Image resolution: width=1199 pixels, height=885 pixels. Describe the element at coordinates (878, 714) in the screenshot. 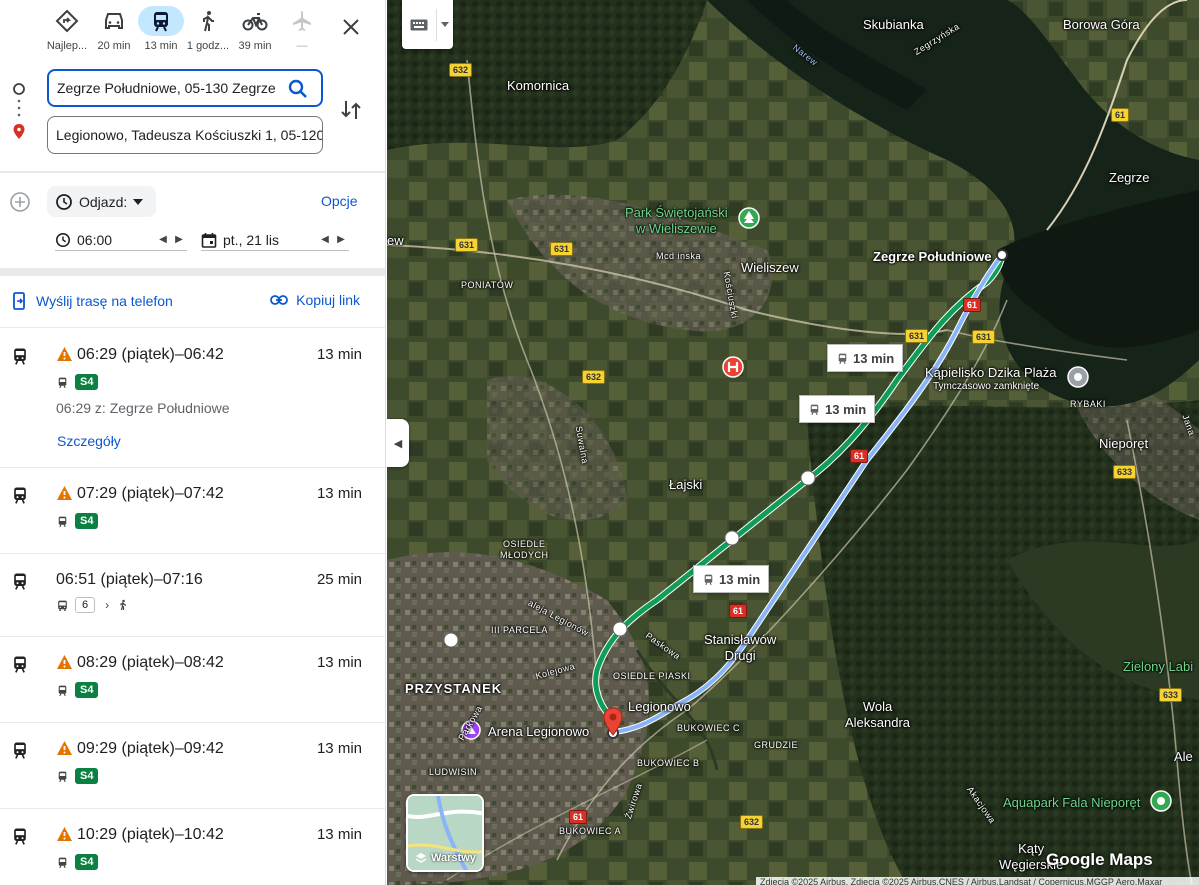

I see `map-label: Wola Aleksandra` at that location.